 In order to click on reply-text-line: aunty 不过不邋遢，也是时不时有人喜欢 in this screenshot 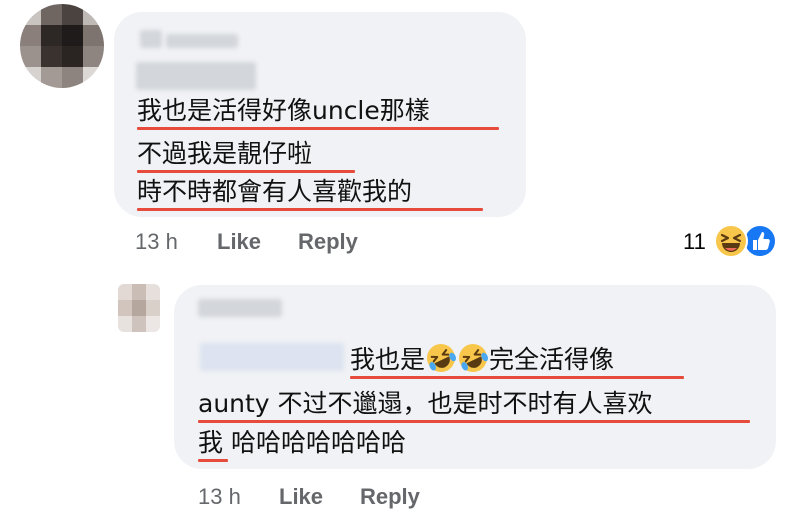, I will do `click(425, 403)`.